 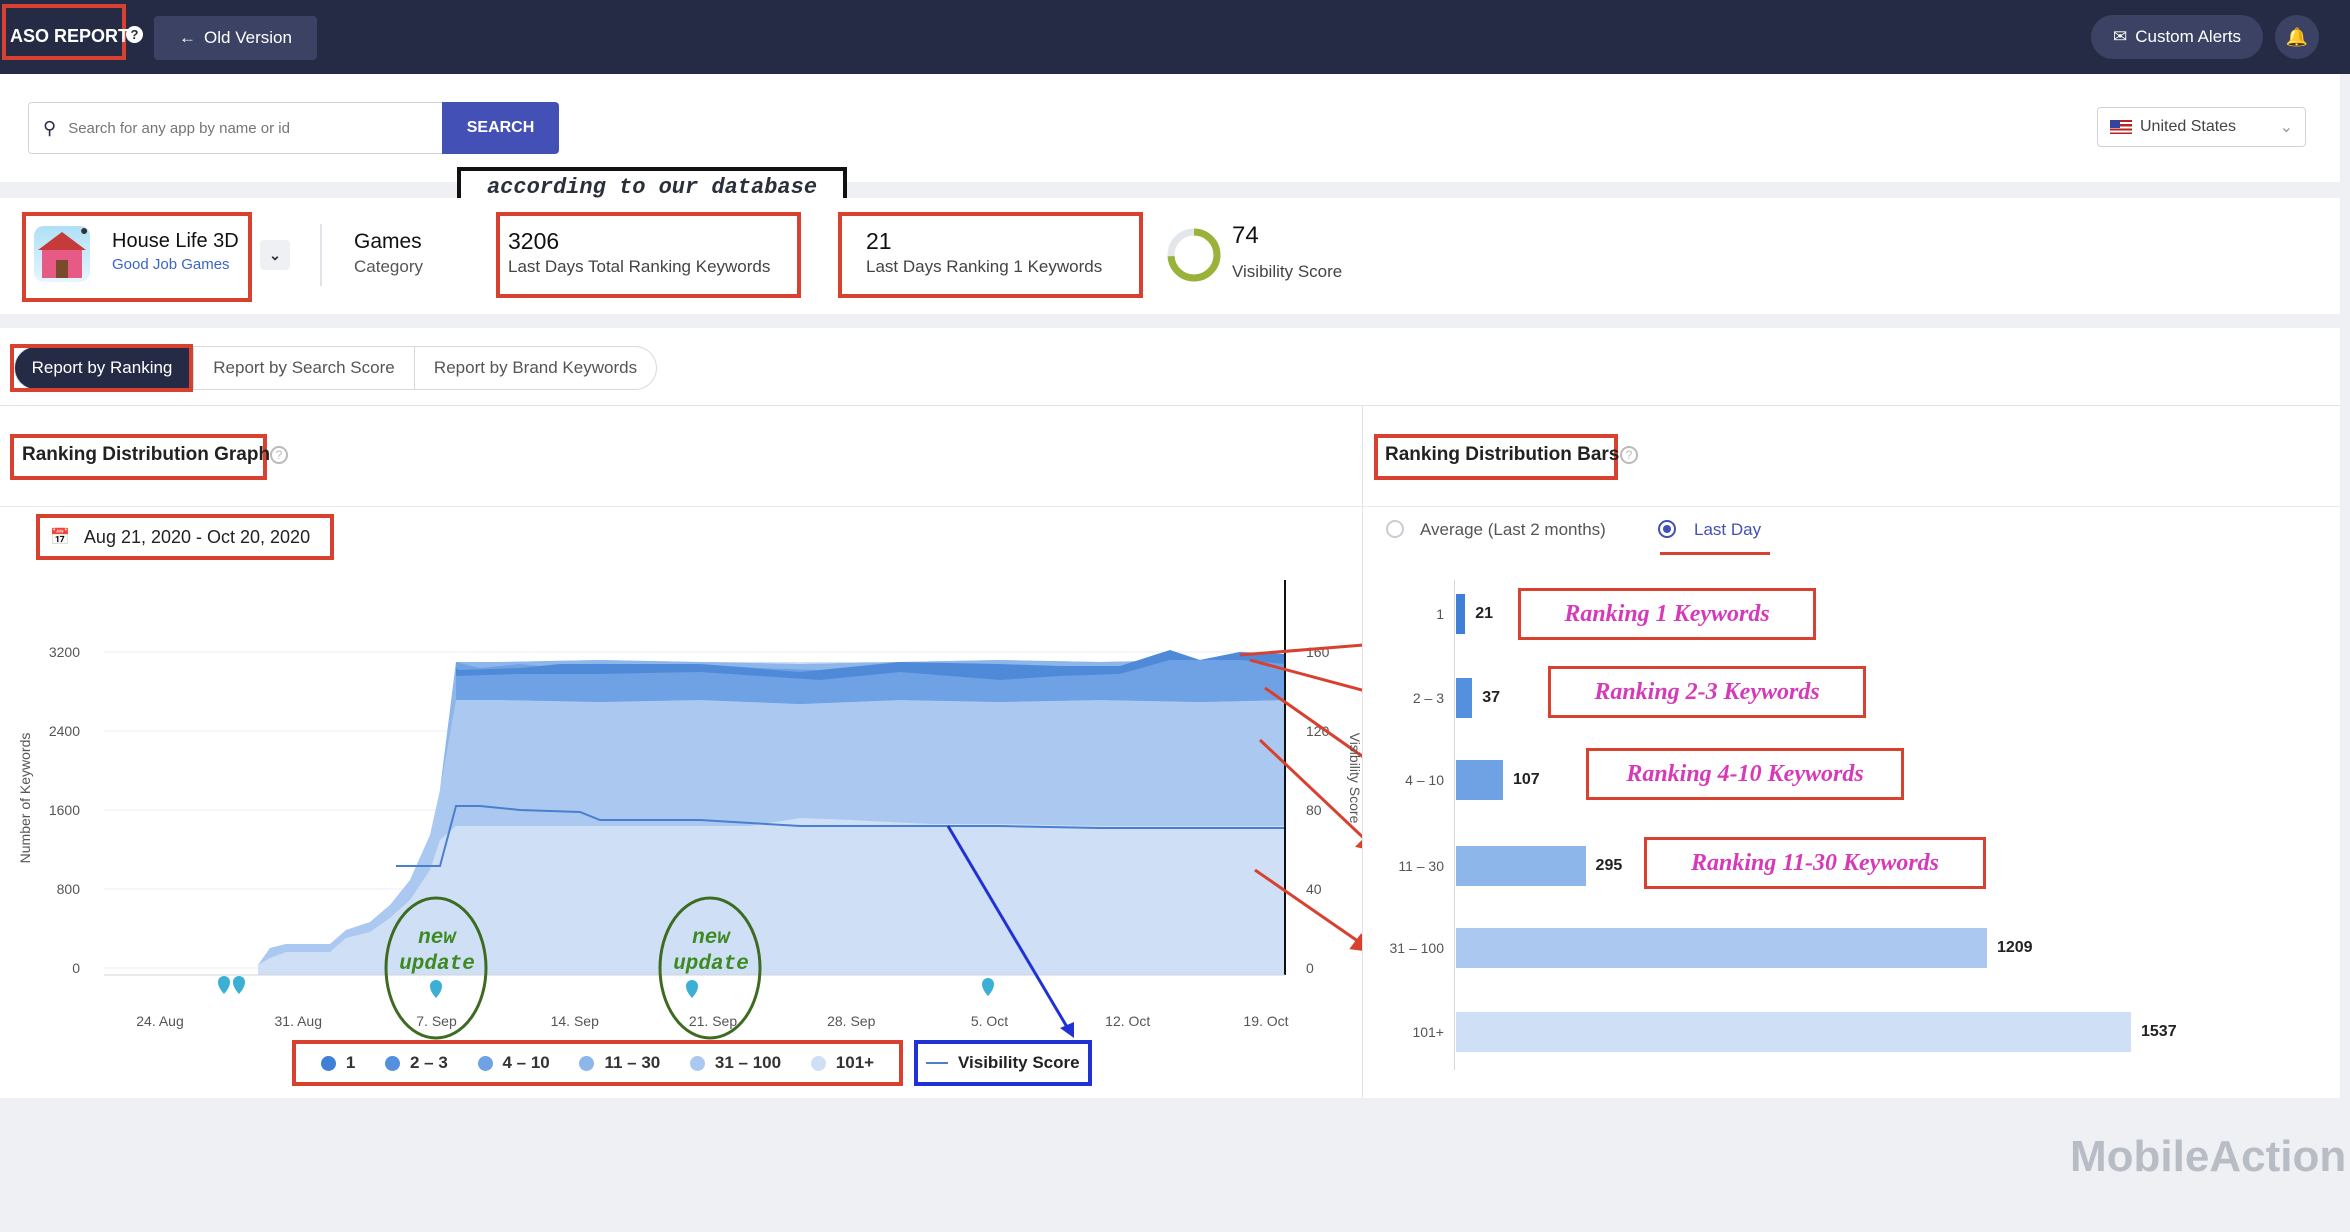 I want to click on search-button: SEARCH, so click(x=500, y=128).